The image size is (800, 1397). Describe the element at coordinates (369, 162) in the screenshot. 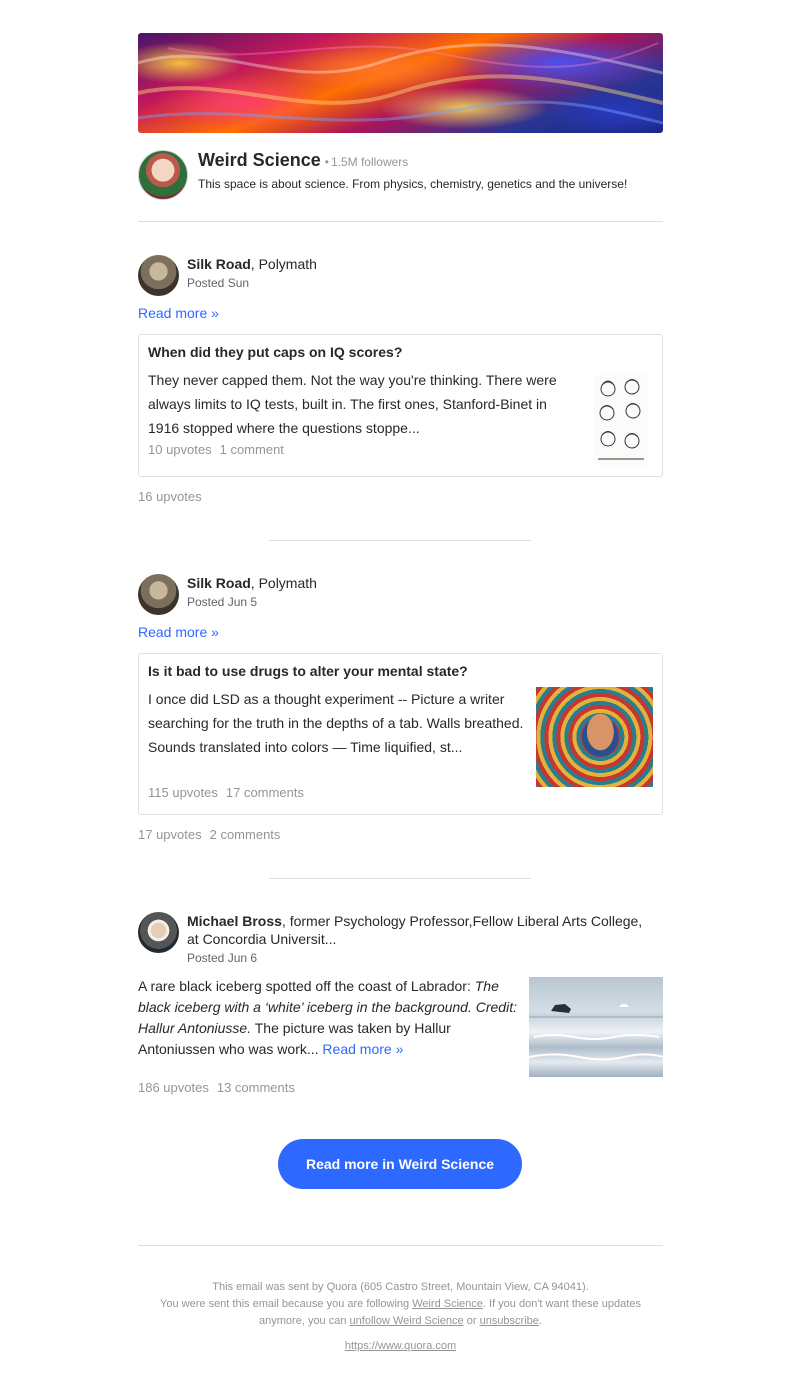

I see `space-followers: 1.5M followers` at that location.